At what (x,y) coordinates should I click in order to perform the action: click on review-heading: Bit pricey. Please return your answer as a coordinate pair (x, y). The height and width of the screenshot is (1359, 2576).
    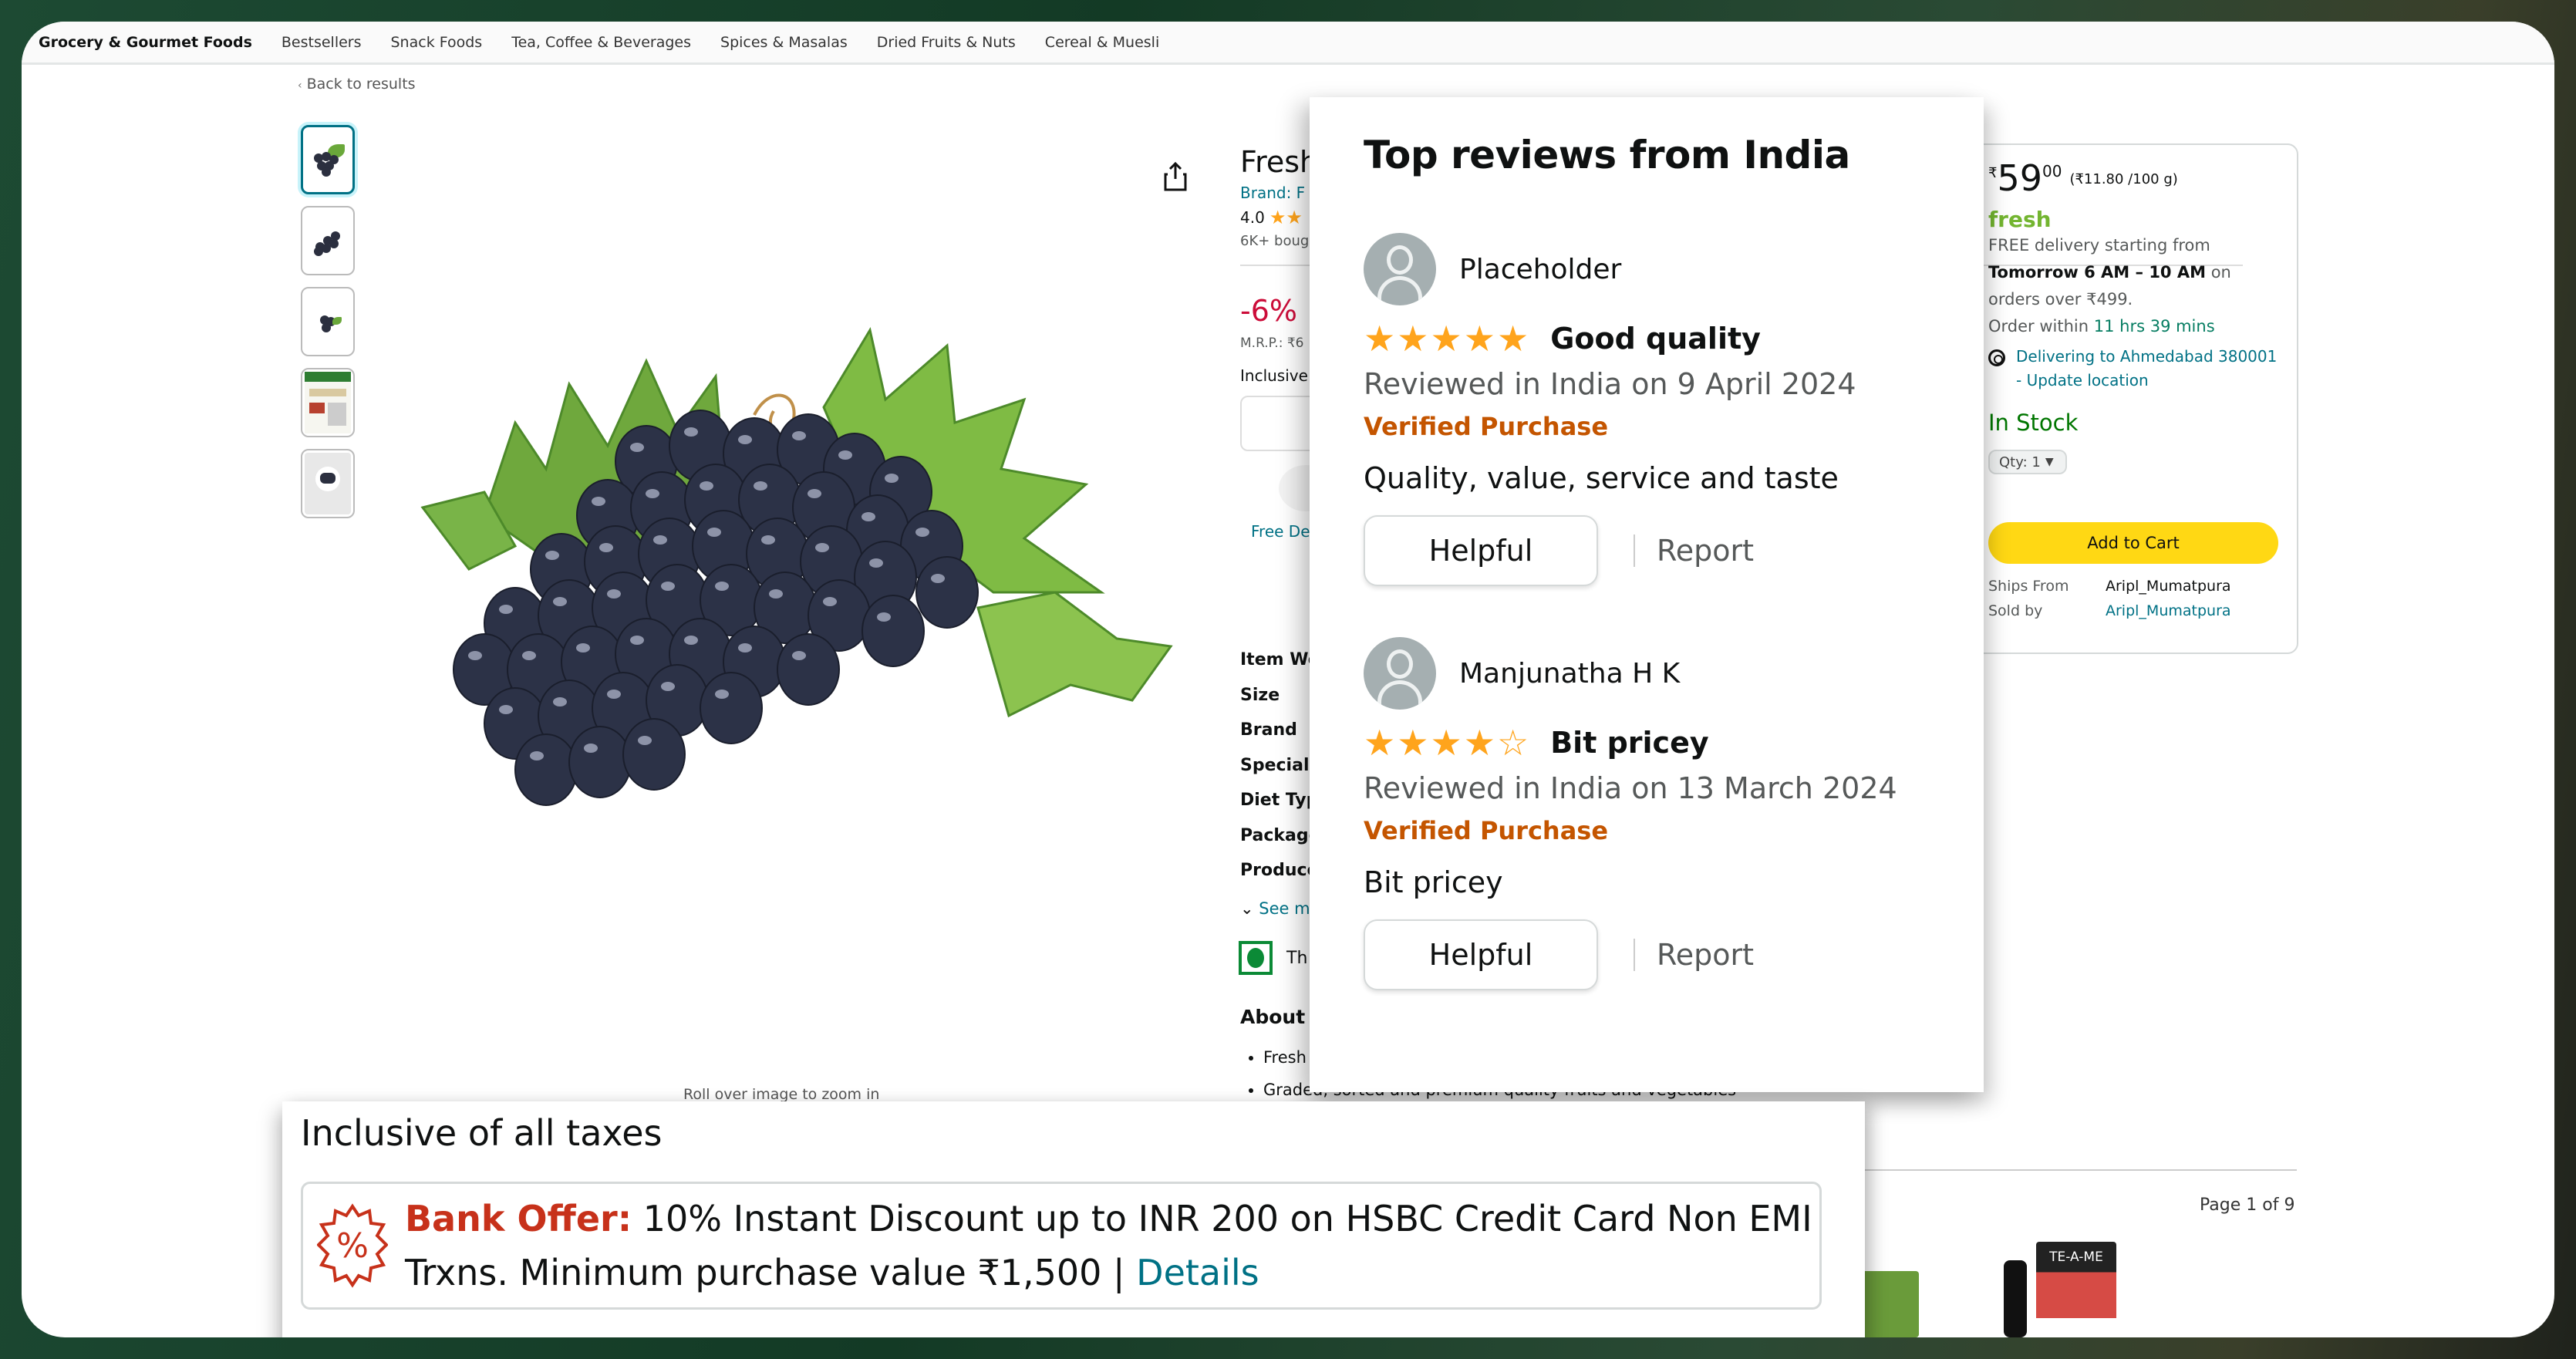
    Looking at the image, I should click on (1629, 743).